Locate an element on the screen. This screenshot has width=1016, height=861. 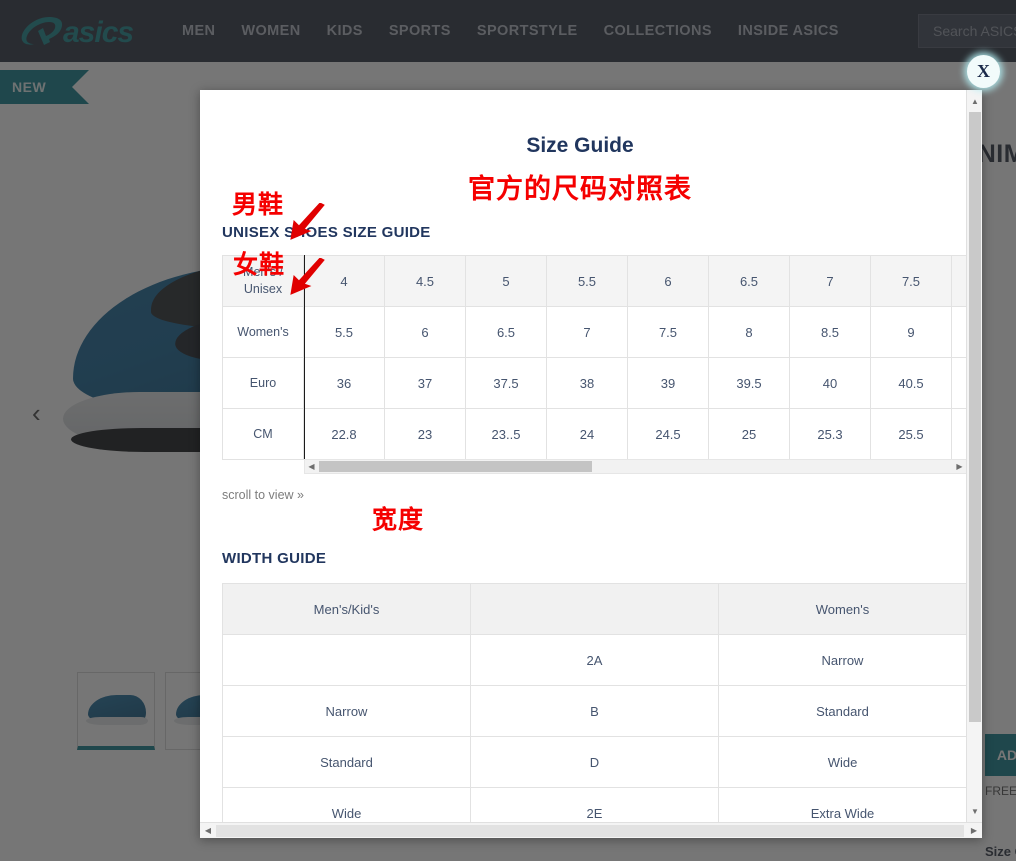
scroll-down-icon: ▼ is located at coordinates (974, 811).